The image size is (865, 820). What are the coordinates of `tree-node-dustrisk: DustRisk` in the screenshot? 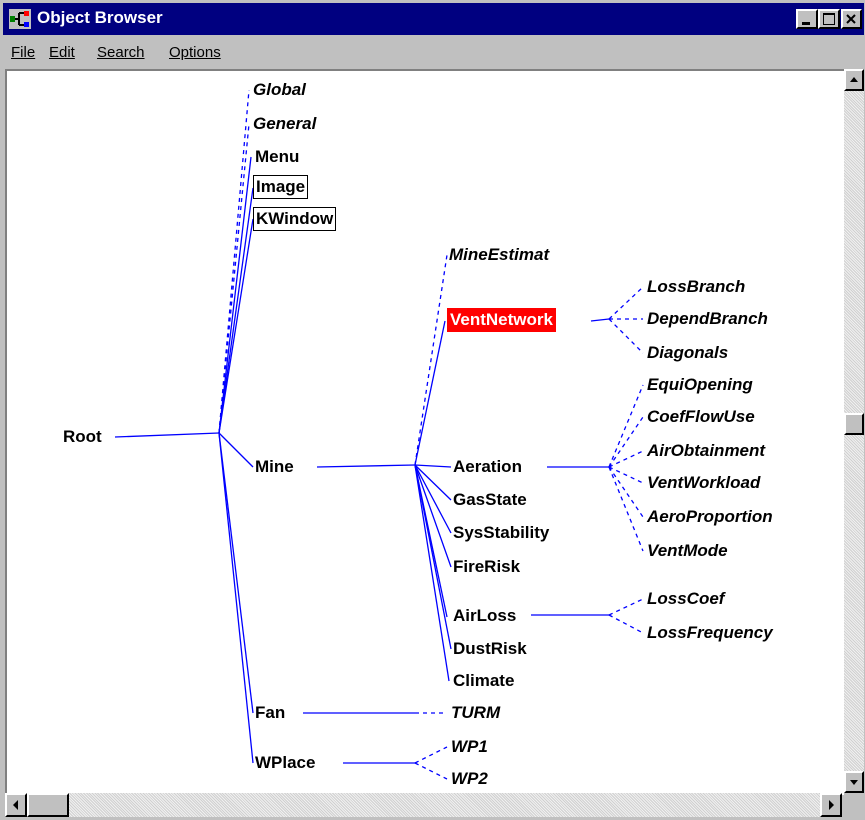 It's located at (490, 649).